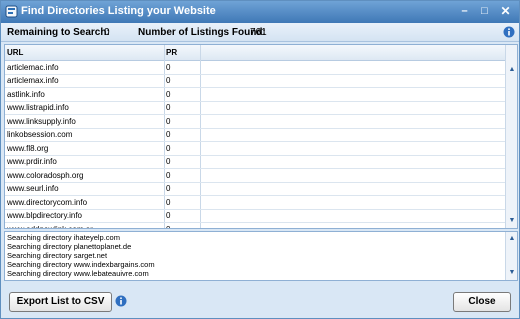 The image size is (520, 319). I want to click on row-url: articlemax.info, so click(33, 80).